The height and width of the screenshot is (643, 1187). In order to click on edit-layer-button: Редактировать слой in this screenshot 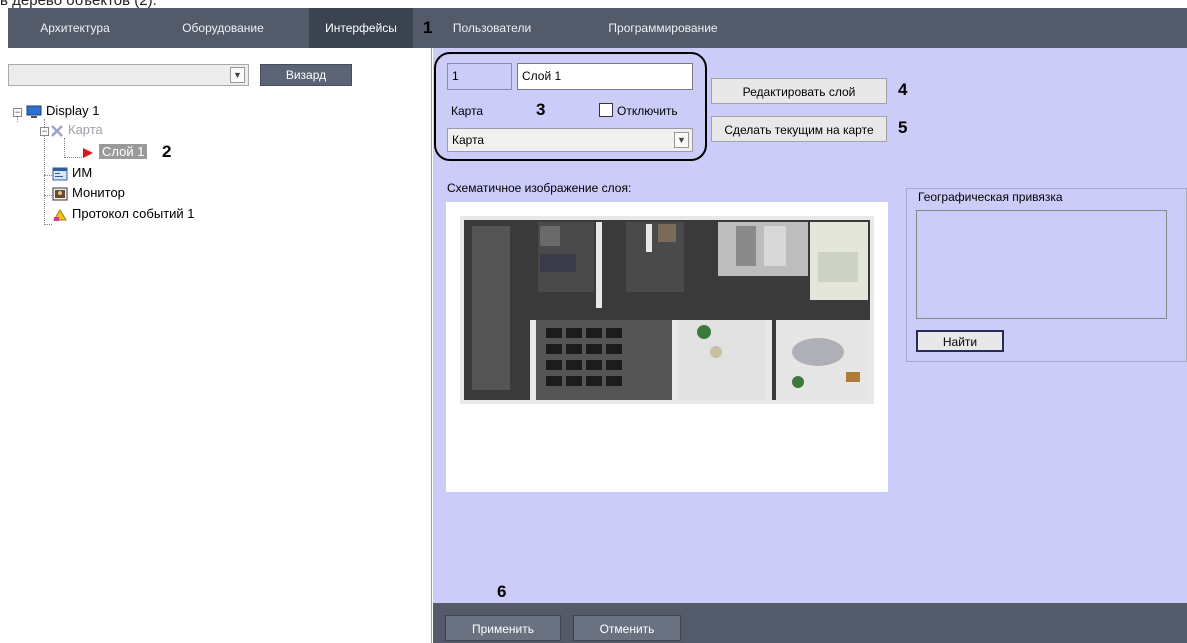, I will do `click(799, 91)`.